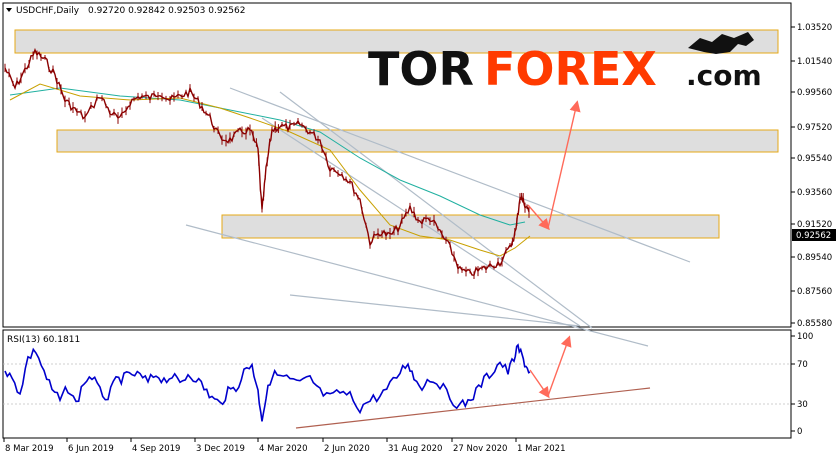  I want to click on date-label: 27 Nov 2020, so click(480, 449).